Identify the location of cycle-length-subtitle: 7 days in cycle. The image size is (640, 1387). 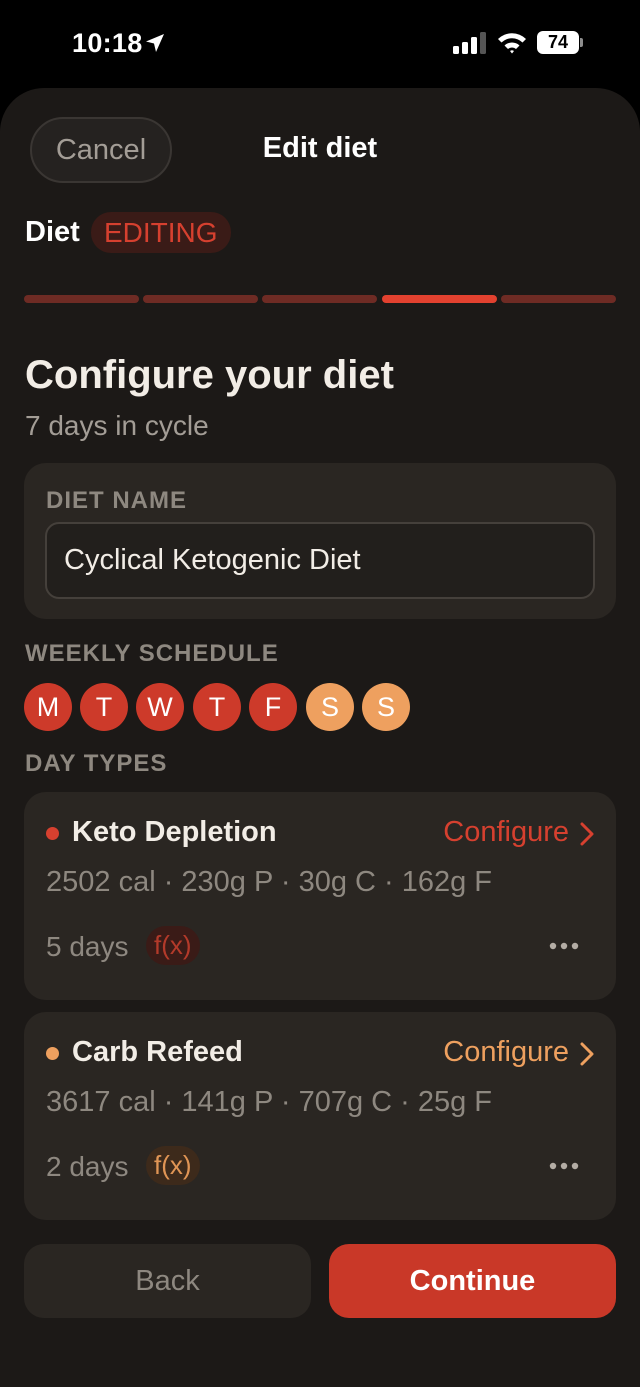
(117, 425).